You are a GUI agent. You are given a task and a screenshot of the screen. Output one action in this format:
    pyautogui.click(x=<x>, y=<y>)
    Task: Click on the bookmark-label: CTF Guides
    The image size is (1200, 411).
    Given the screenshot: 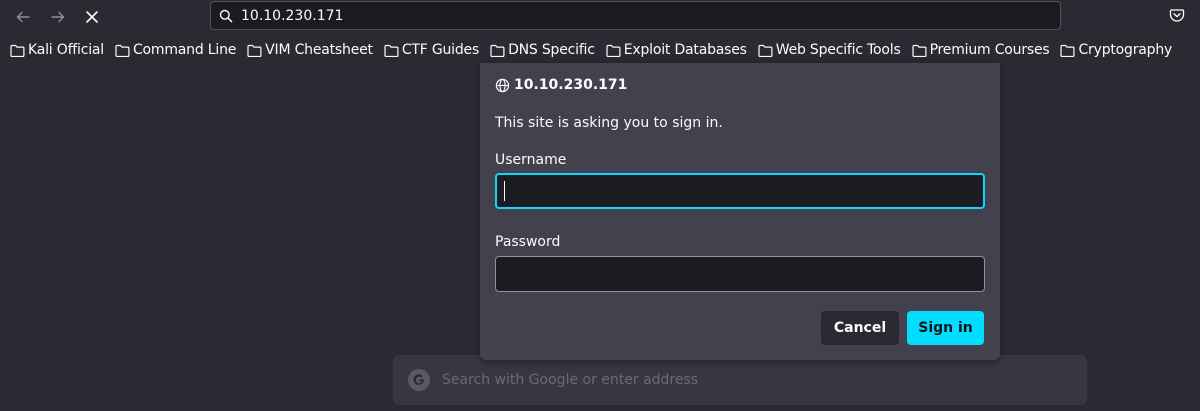 What is the action you would take?
    pyautogui.click(x=440, y=50)
    